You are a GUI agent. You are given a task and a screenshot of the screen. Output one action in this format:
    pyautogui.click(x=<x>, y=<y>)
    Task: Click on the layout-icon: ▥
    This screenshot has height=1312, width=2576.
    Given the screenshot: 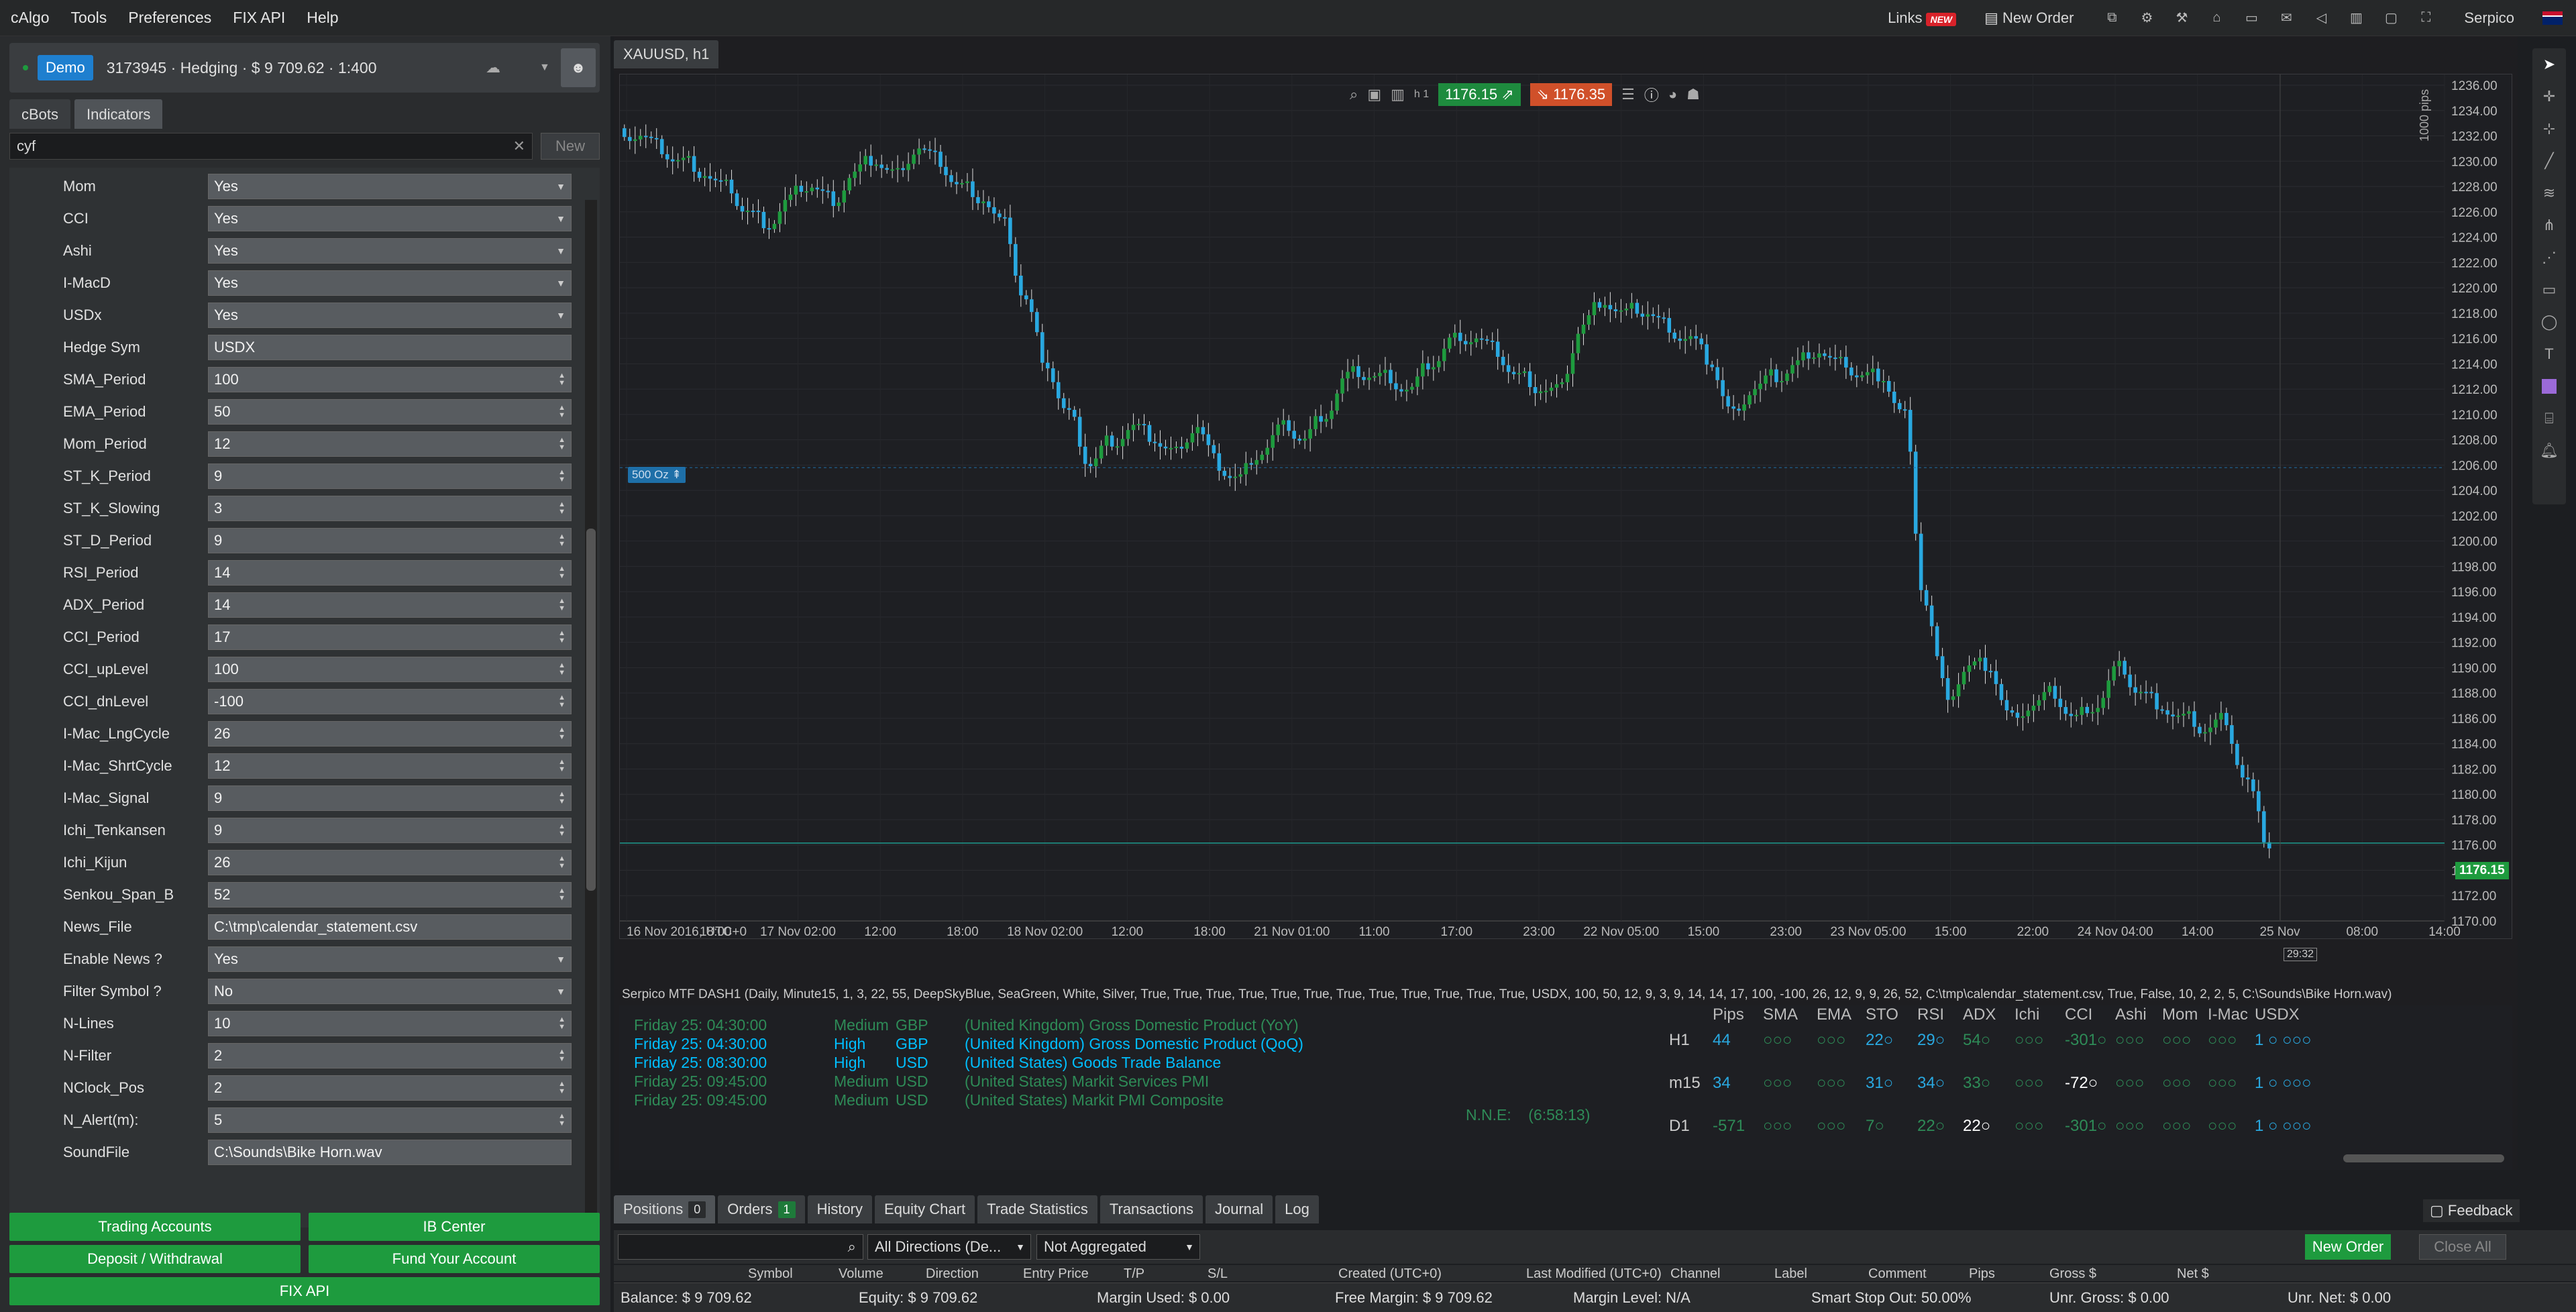 What is the action you would take?
    pyautogui.click(x=2356, y=18)
    